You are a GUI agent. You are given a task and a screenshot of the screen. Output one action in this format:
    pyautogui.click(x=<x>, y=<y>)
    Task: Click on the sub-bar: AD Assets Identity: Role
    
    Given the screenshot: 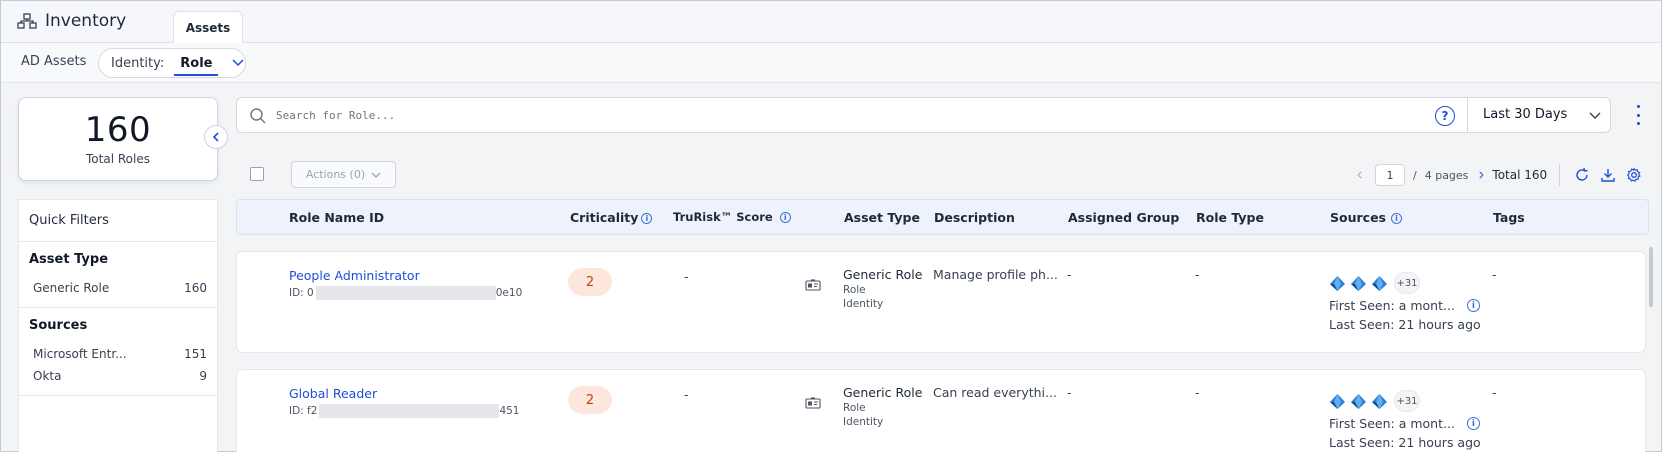 What is the action you would take?
    pyautogui.click(x=831, y=63)
    